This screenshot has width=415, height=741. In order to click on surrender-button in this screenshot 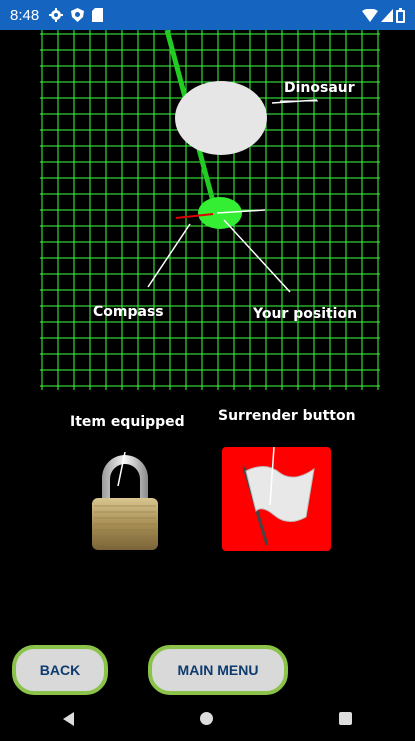, I will do `click(276, 498)`.